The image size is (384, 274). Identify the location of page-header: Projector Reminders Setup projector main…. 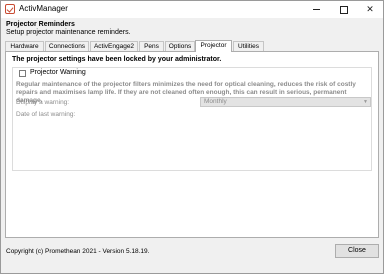
(68, 29).